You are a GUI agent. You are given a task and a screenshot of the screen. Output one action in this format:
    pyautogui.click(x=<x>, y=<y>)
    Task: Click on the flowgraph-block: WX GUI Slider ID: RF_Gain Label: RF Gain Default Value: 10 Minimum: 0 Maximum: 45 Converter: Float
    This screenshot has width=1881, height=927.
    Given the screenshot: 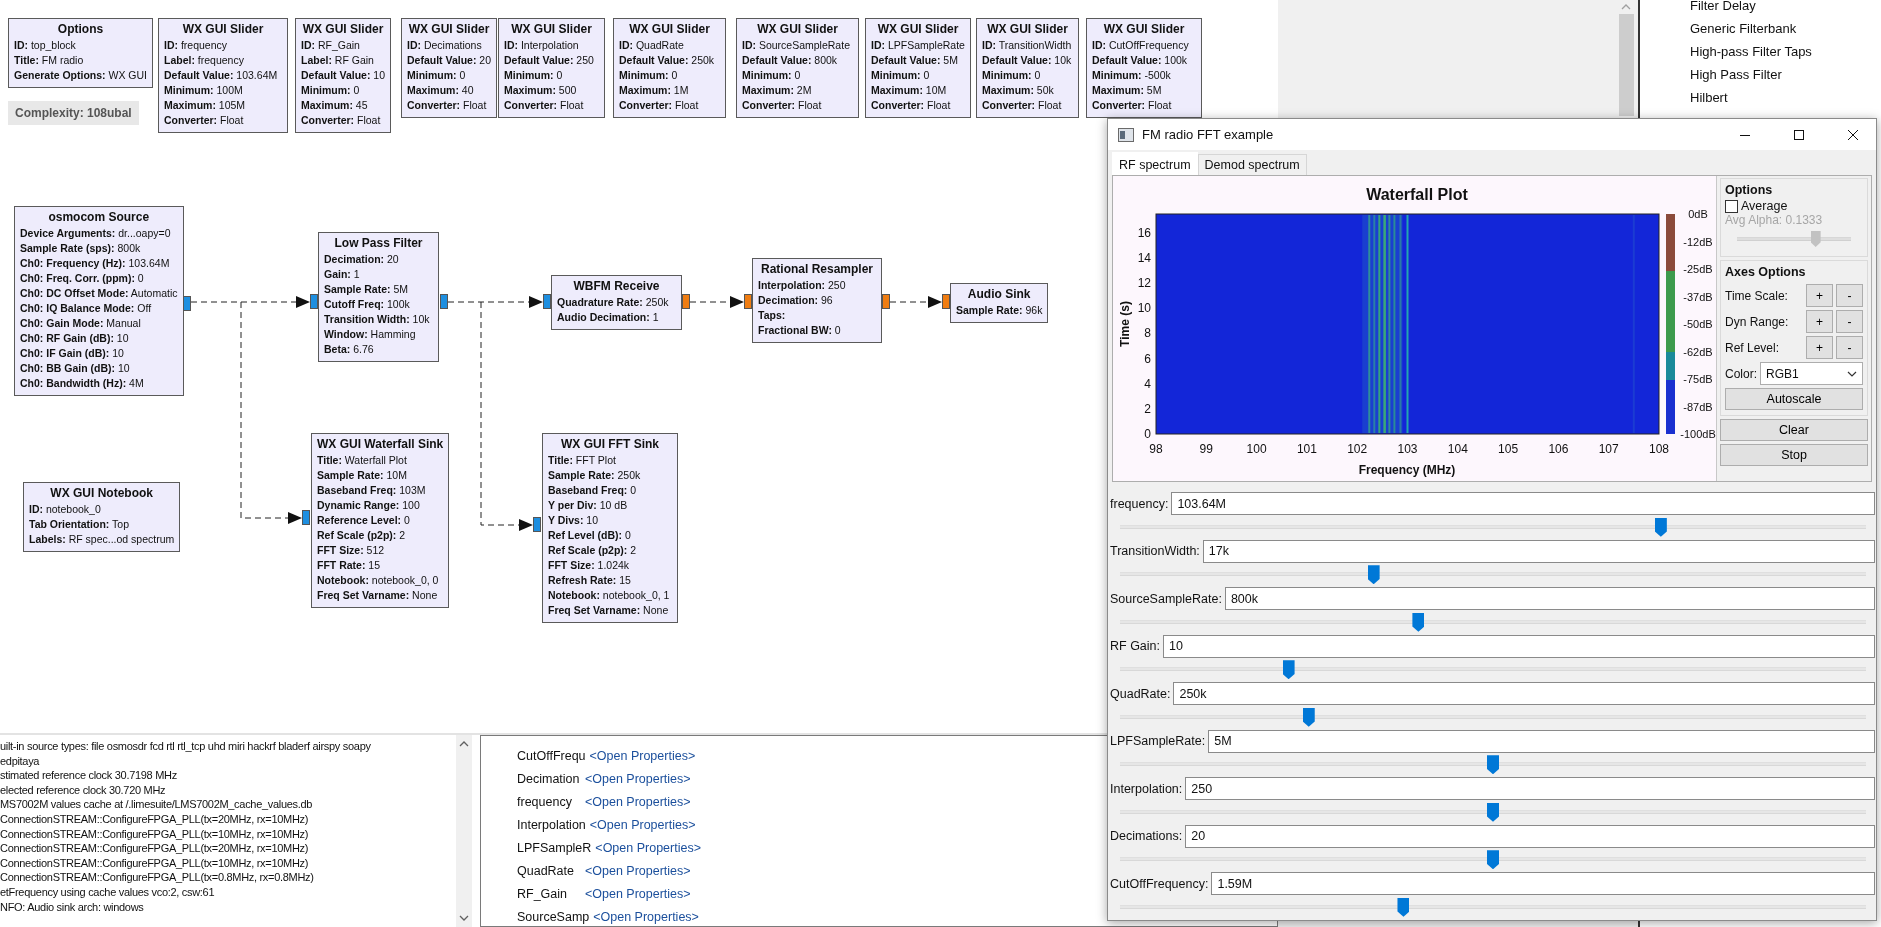 What is the action you would take?
    pyautogui.click(x=343, y=75)
    